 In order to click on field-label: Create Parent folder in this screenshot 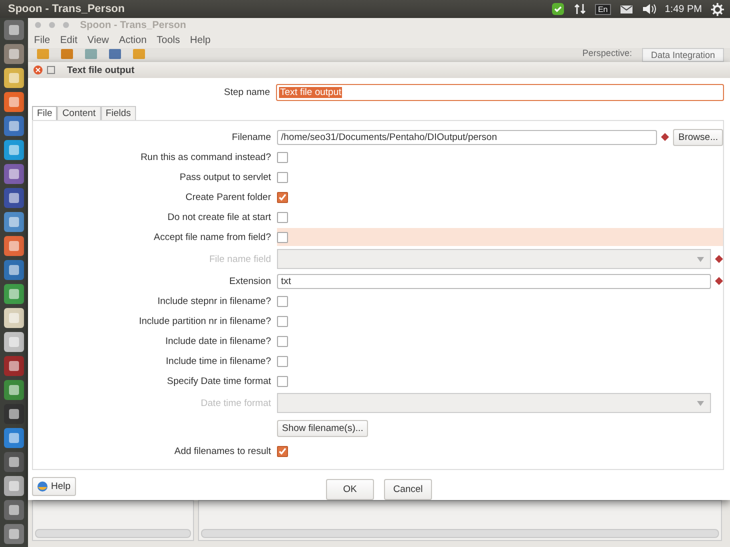, I will do `click(227, 197)`.